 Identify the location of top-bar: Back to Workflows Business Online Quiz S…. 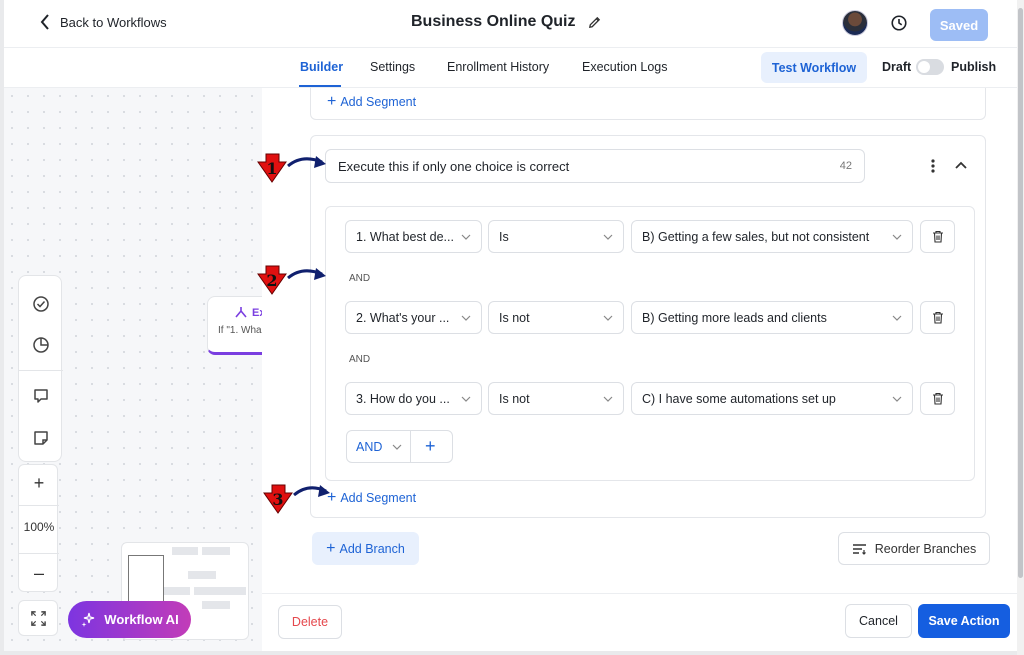
(510, 24).